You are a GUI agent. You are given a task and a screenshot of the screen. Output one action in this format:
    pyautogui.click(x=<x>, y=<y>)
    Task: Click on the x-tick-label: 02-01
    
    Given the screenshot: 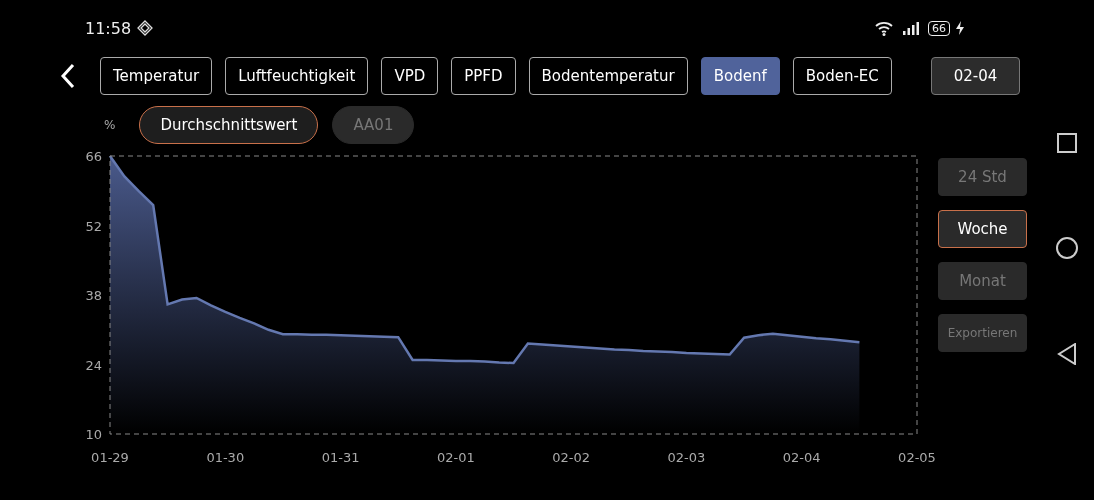 What is the action you would take?
    pyautogui.click(x=455, y=457)
    